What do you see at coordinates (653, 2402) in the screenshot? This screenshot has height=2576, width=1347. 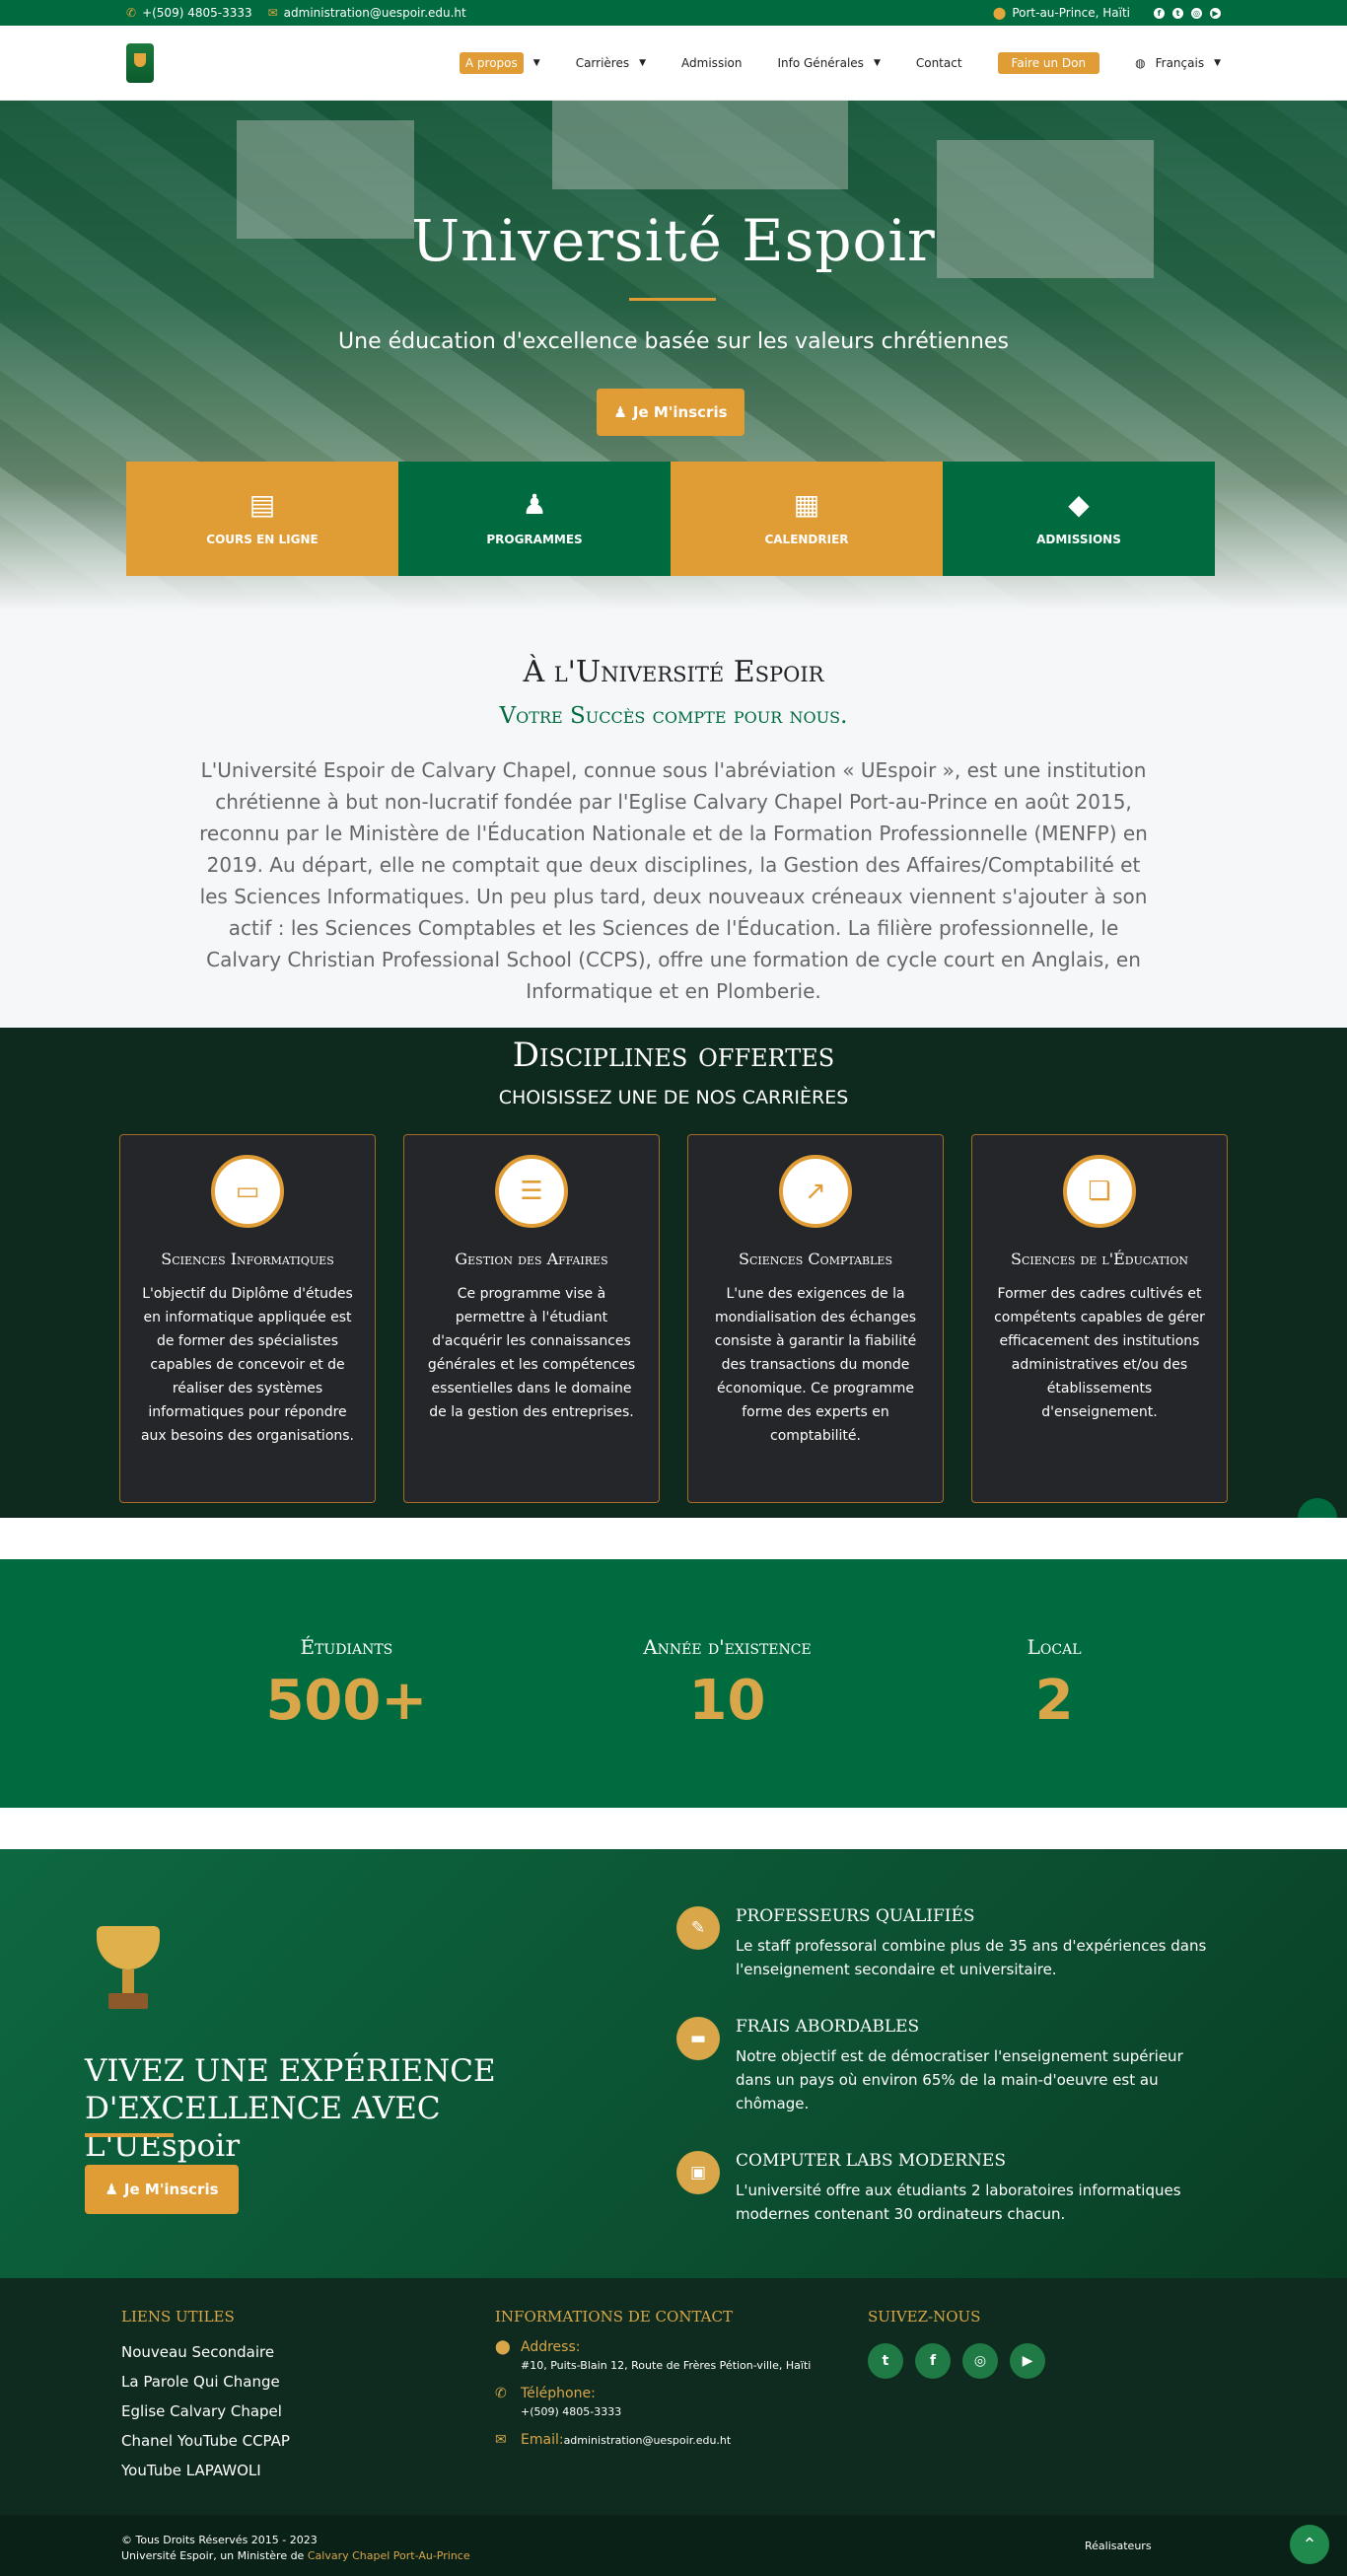 I see `contact-phone: ✆ Téléphone: +(509) 4805-3333` at bounding box center [653, 2402].